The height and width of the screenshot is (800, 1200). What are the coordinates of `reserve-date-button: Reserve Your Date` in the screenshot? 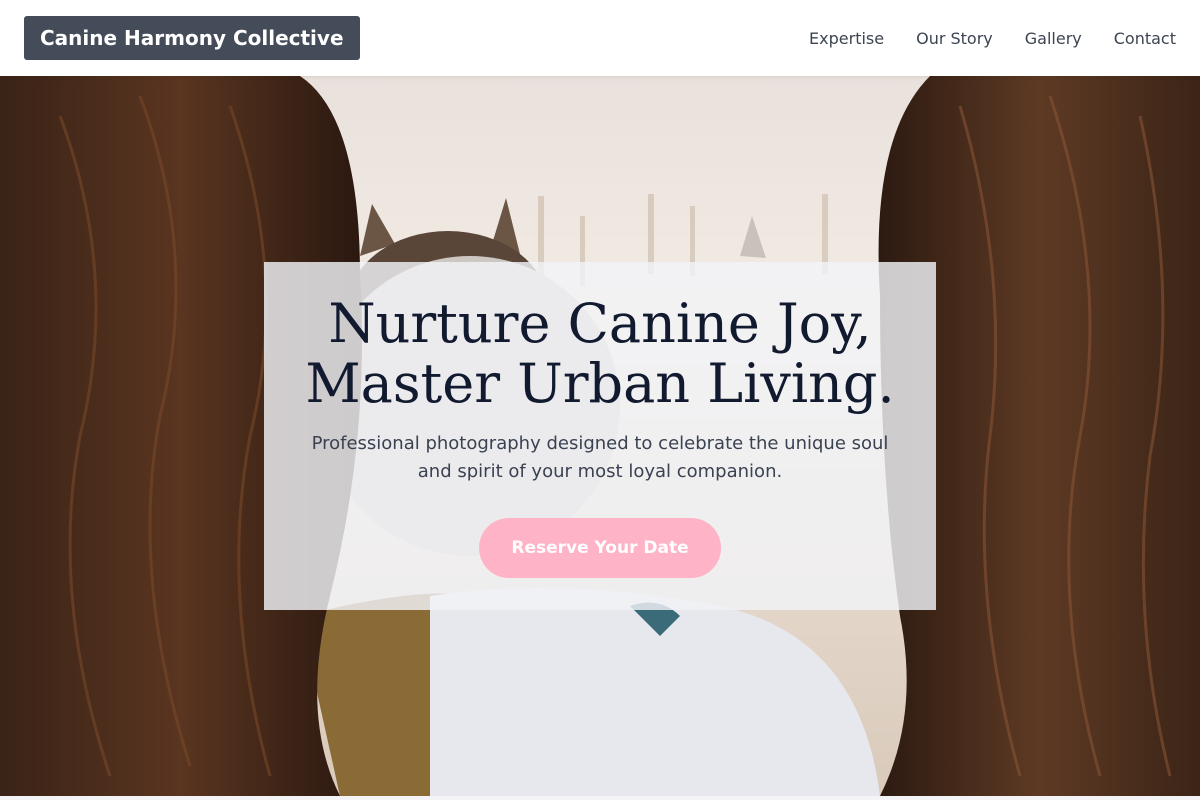 It's located at (600, 548).